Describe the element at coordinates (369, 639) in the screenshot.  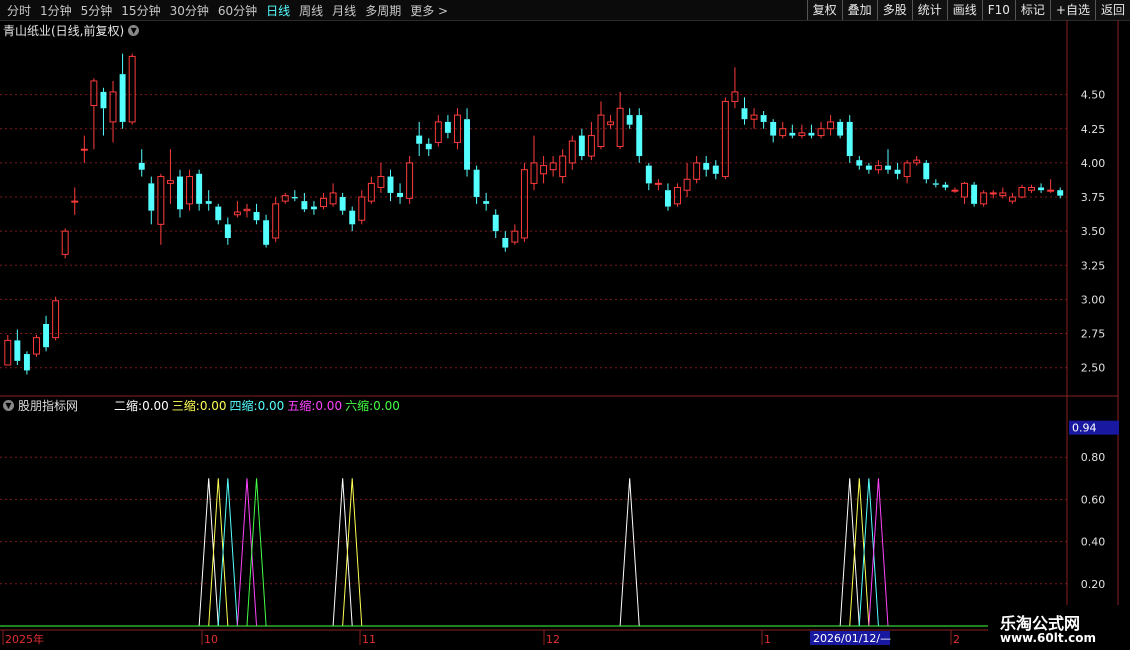
I see `x-tick-label: 11` at that location.